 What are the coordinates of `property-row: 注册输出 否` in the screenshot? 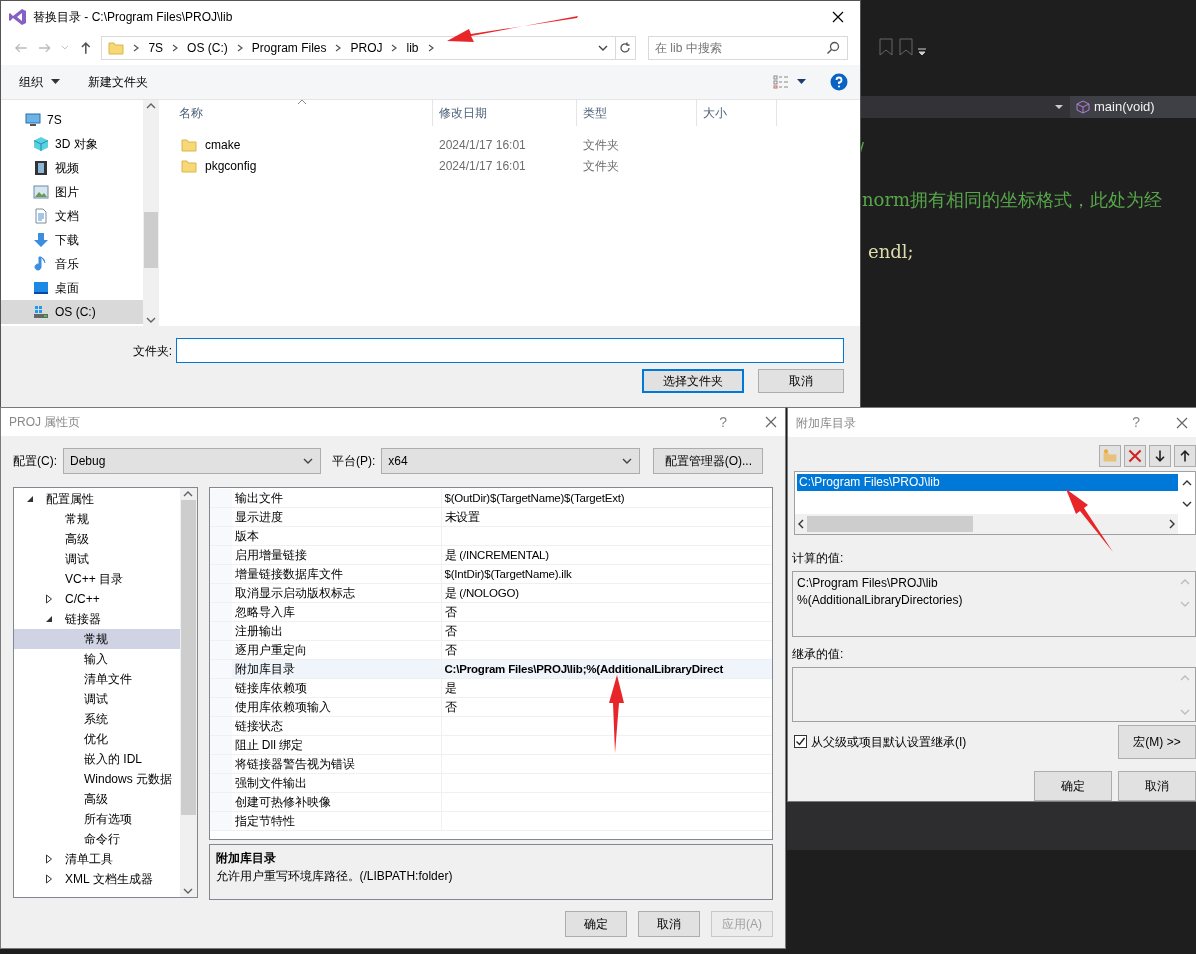 It's located at (490, 631).